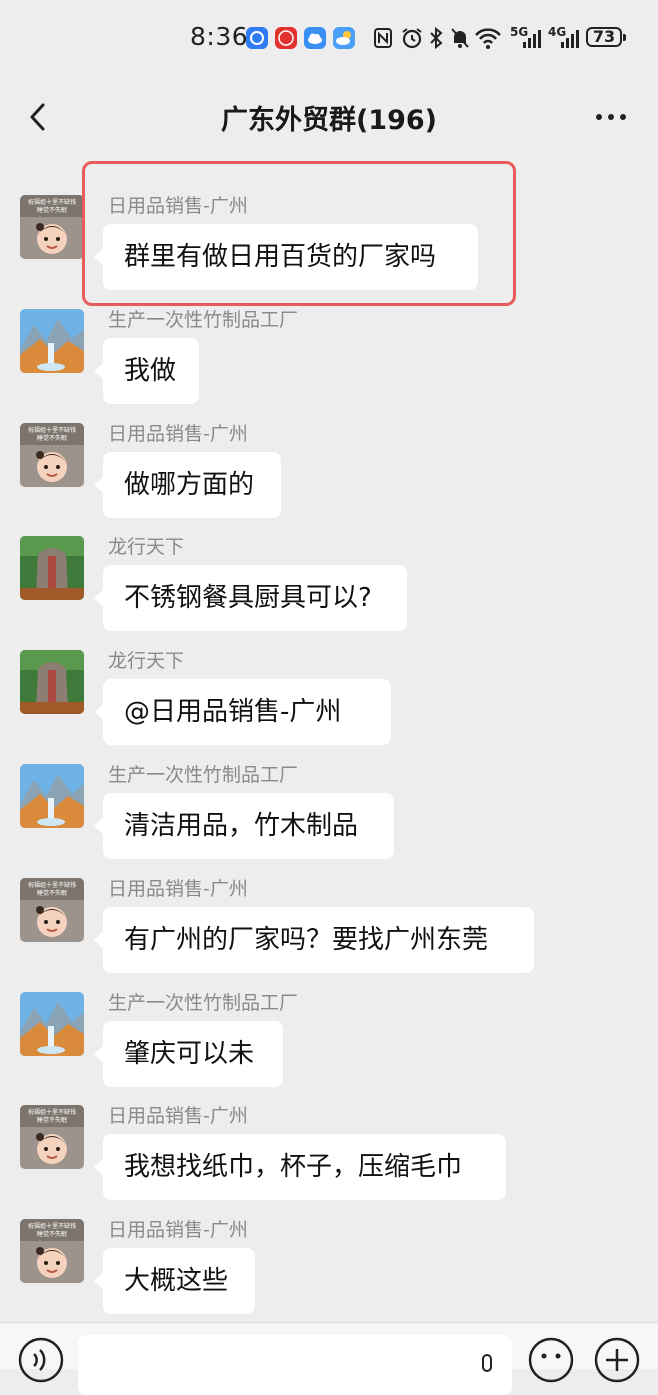 This screenshot has width=658, height=1395. What do you see at coordinates (244, 826) in the screenshot?
I see `message-bubble: 清洁用品，竹木制品` at bounding box center [244, 826].